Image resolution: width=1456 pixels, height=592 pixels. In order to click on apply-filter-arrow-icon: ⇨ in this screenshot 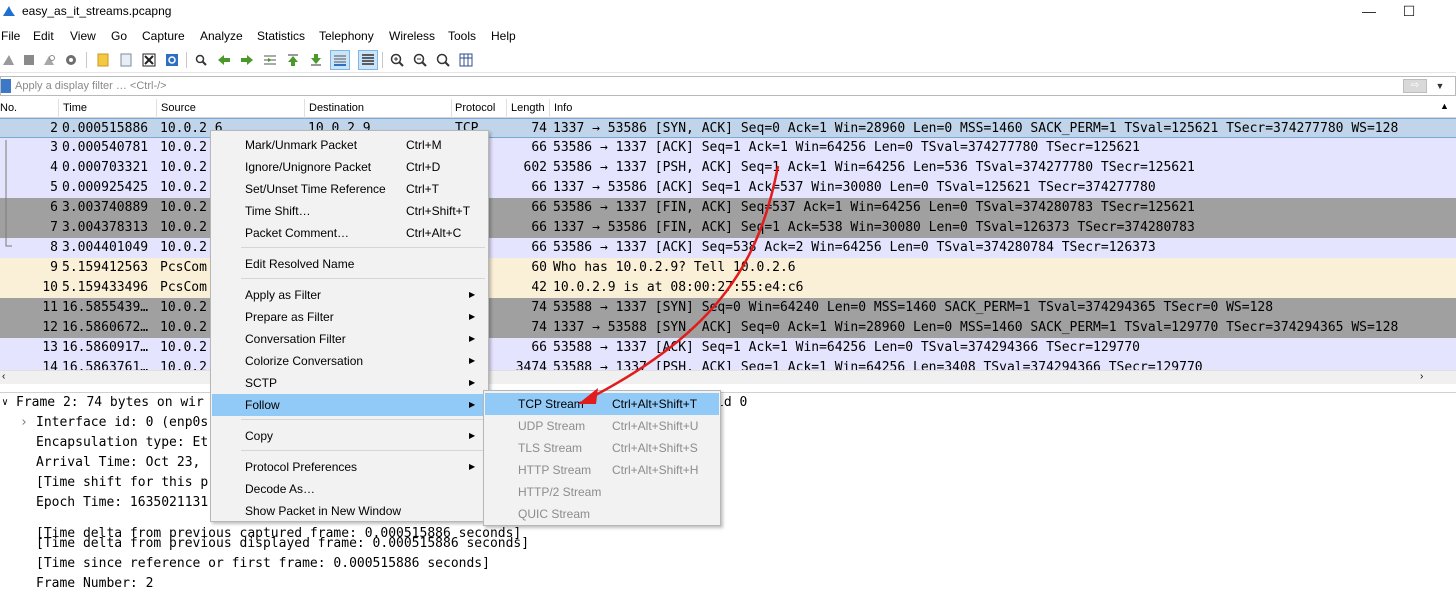, I will do `click(1415, 86)`.